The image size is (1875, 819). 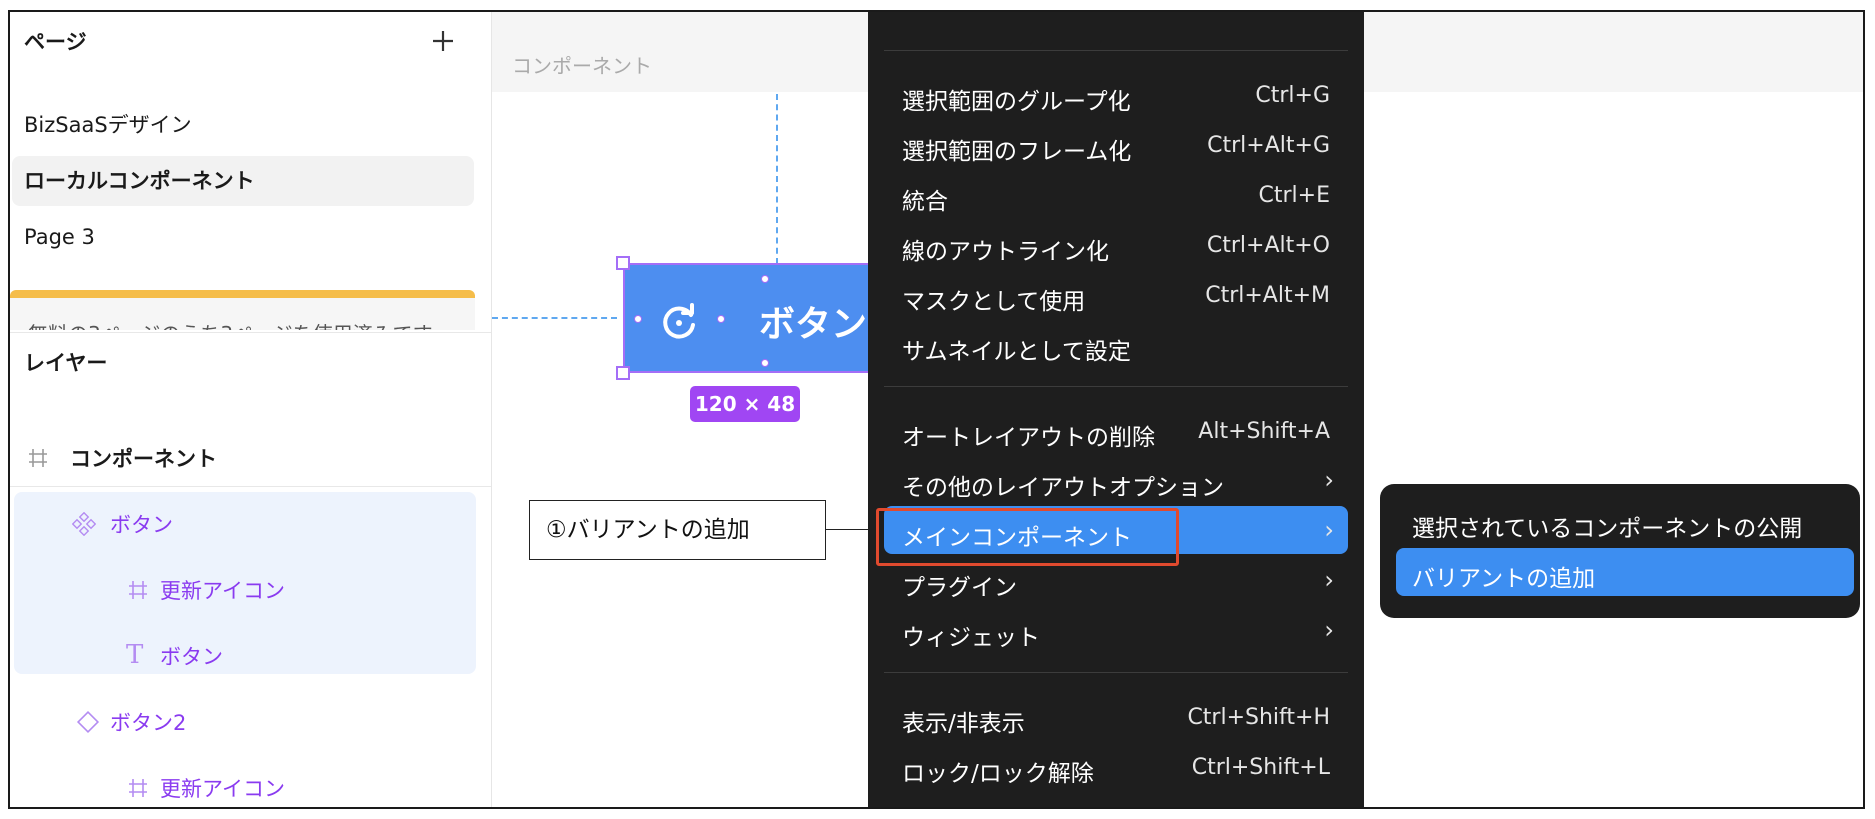 I want to click on main-component-submenu: 選択されているコンポーネントの公開 バリアントの追加, so click(x=1620, y=551).